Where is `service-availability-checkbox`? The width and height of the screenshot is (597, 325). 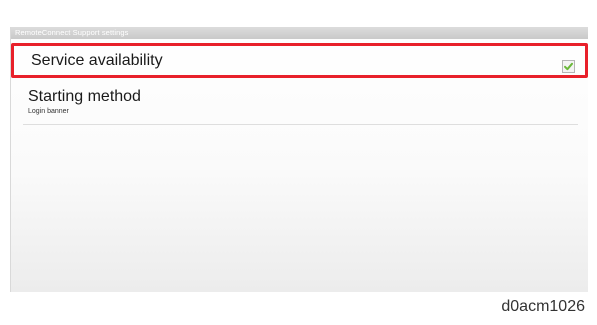
service-availability-checkbox is located at coordinates (568, 66).